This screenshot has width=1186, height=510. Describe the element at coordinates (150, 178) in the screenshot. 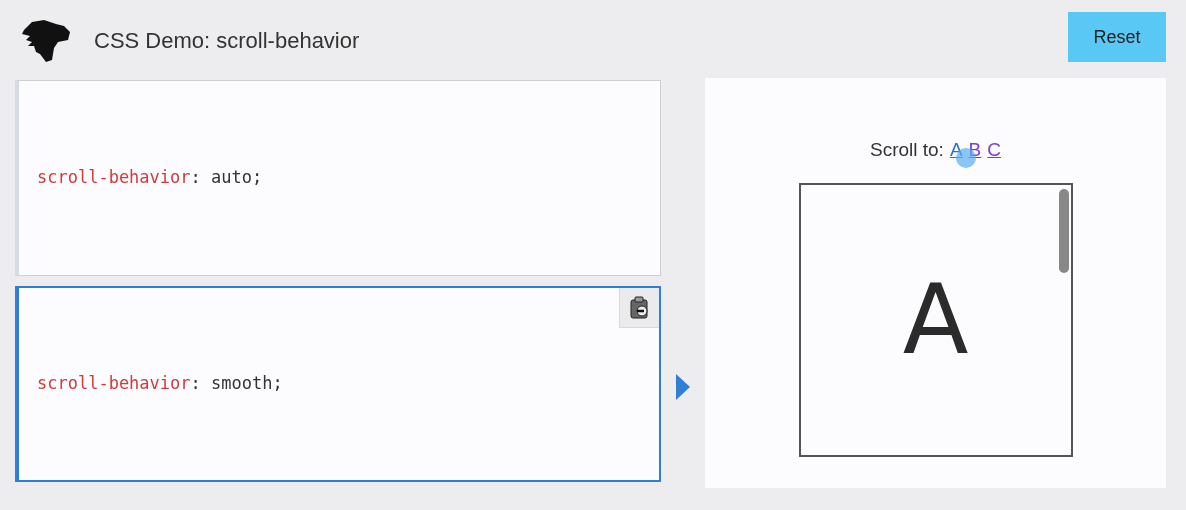

I see `css-declaration: scroll-behavior: auto;` at that location.